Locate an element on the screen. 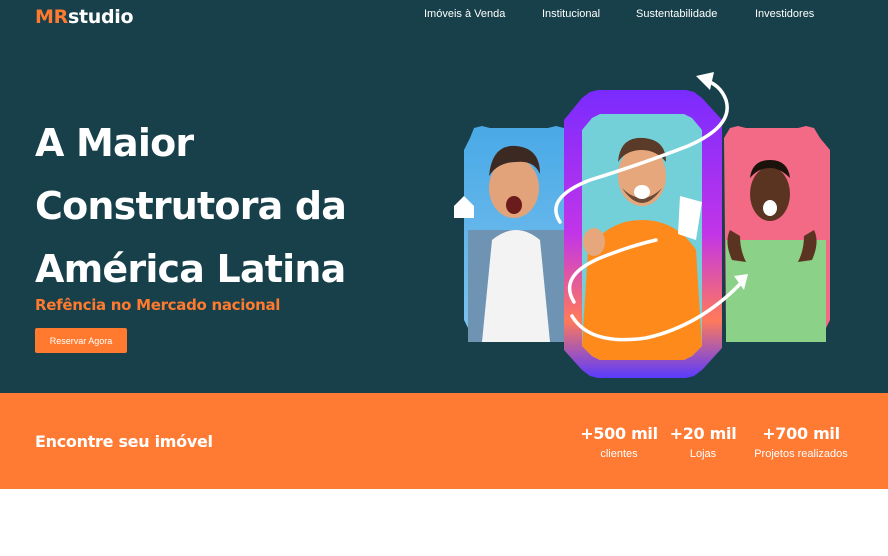 Image resolution: width=888 pixels, height=556 pixels. headline-line-1: A Maior is located at coordinates (114, 143).